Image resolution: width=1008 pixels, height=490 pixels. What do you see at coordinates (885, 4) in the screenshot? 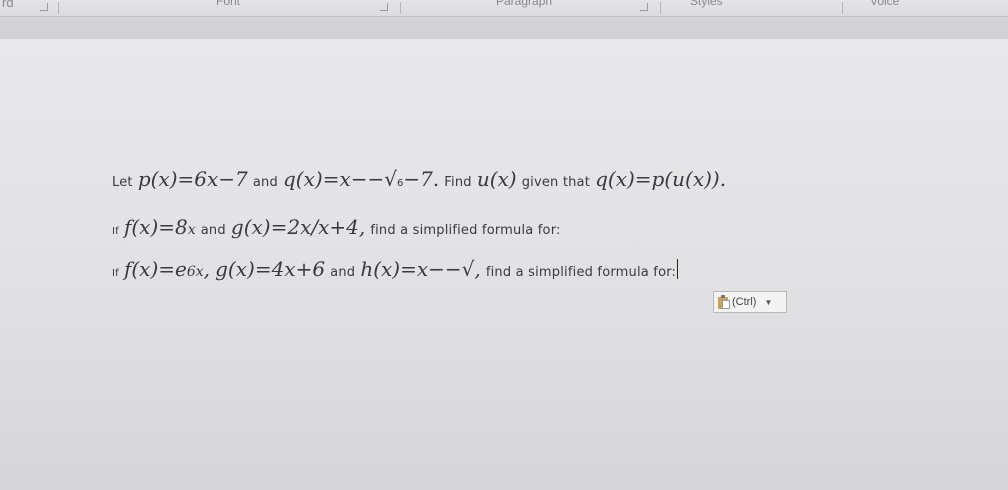
I see `ribbon-group-voice: Voice` at bounding box center [885, 4].